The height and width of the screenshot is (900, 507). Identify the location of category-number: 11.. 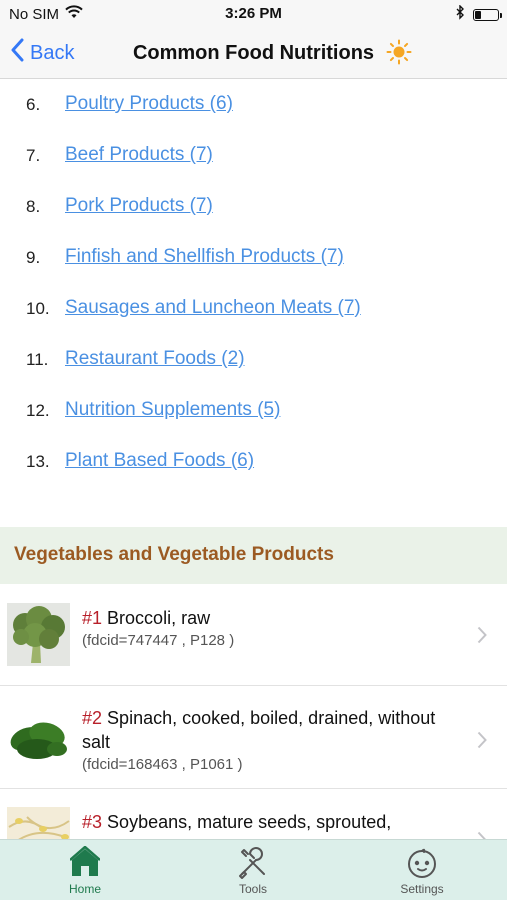
(37, 359).